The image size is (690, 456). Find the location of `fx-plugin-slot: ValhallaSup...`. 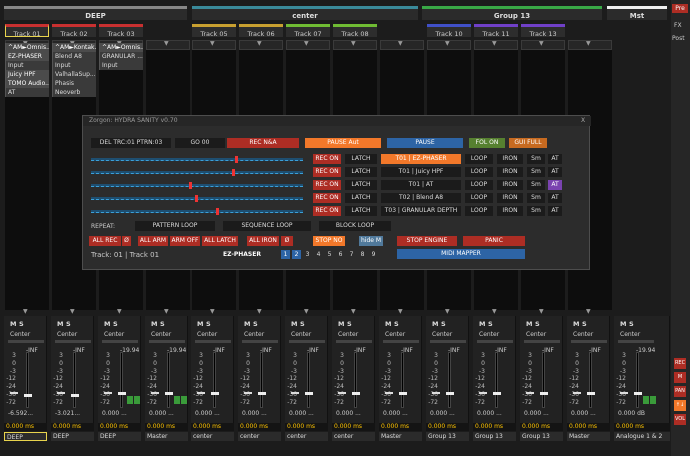

fx-plugin-slot: ValhallaSup... is located at coordinates (74, 74).